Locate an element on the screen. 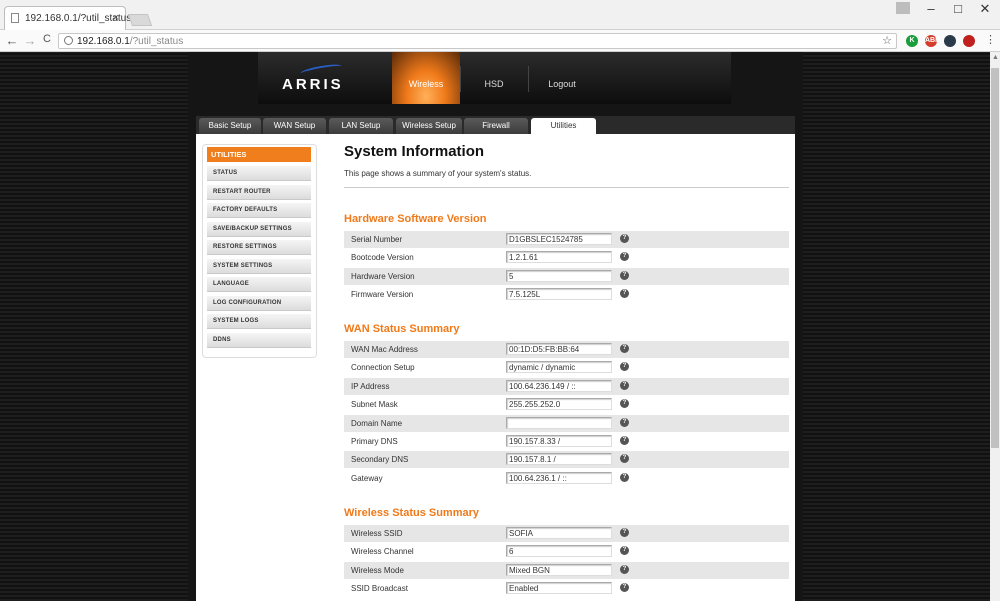 The height and width of the screenshot is (601, 1000). scroll-up-icon: ▲ is located at coordinates (995, 57).